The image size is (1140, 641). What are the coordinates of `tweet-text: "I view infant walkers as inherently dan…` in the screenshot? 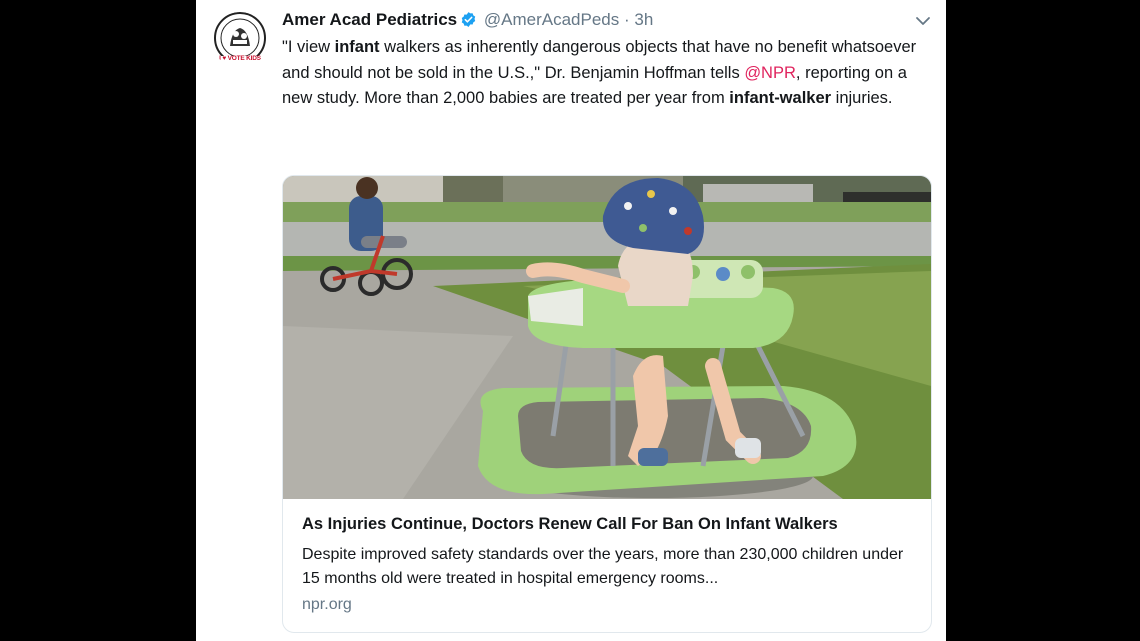 It's located at (602, 73).